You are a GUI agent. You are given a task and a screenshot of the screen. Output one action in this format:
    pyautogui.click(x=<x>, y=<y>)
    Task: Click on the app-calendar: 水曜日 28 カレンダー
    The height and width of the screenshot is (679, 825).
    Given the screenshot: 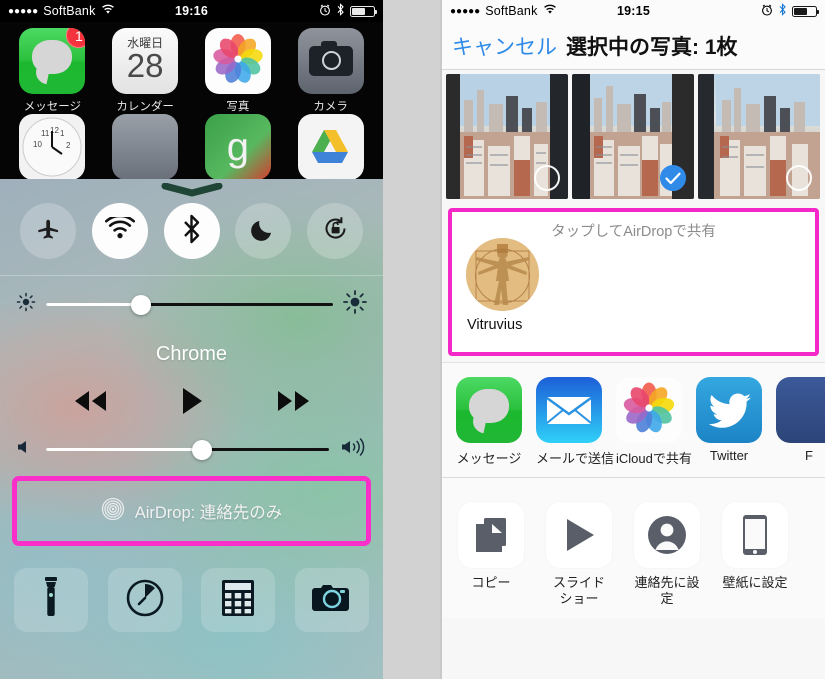 What is the action you would take?
    pyautogui.click(x=145, y=71)
    